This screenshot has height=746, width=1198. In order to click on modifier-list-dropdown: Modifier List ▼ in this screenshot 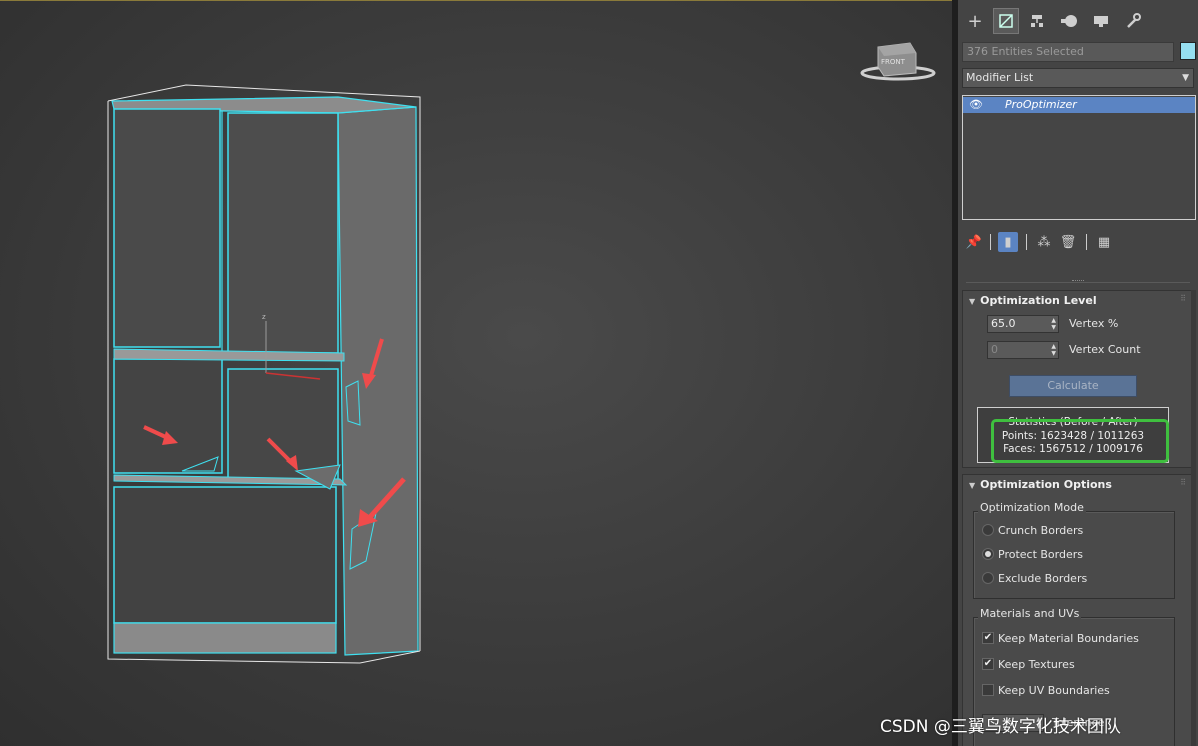, I will do `click(1078, 78)`.